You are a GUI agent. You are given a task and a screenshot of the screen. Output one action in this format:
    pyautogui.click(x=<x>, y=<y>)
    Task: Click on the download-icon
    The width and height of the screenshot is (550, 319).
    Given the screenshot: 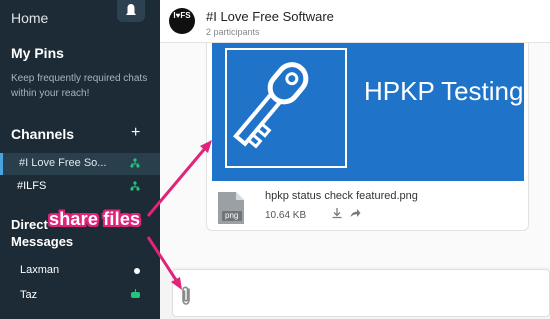 What is the action you would take?
    pyautogui.click(x=337, y=214)
    